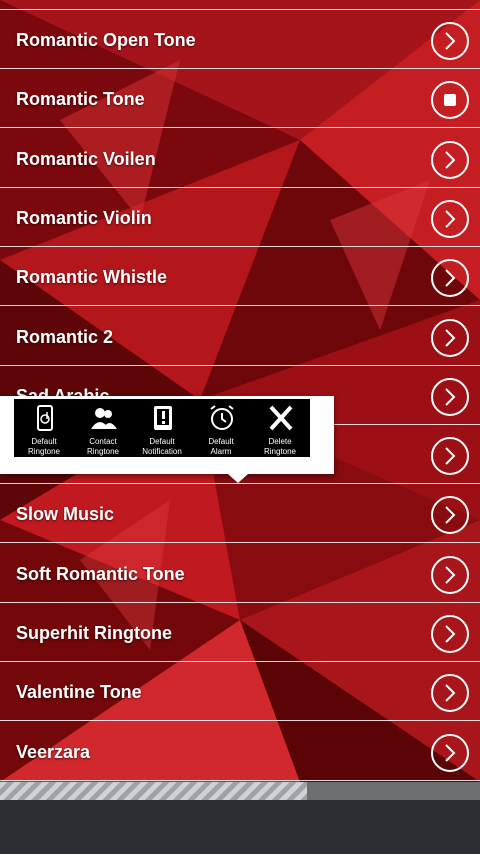  I want to click on notification-icon, so click(163, 418).